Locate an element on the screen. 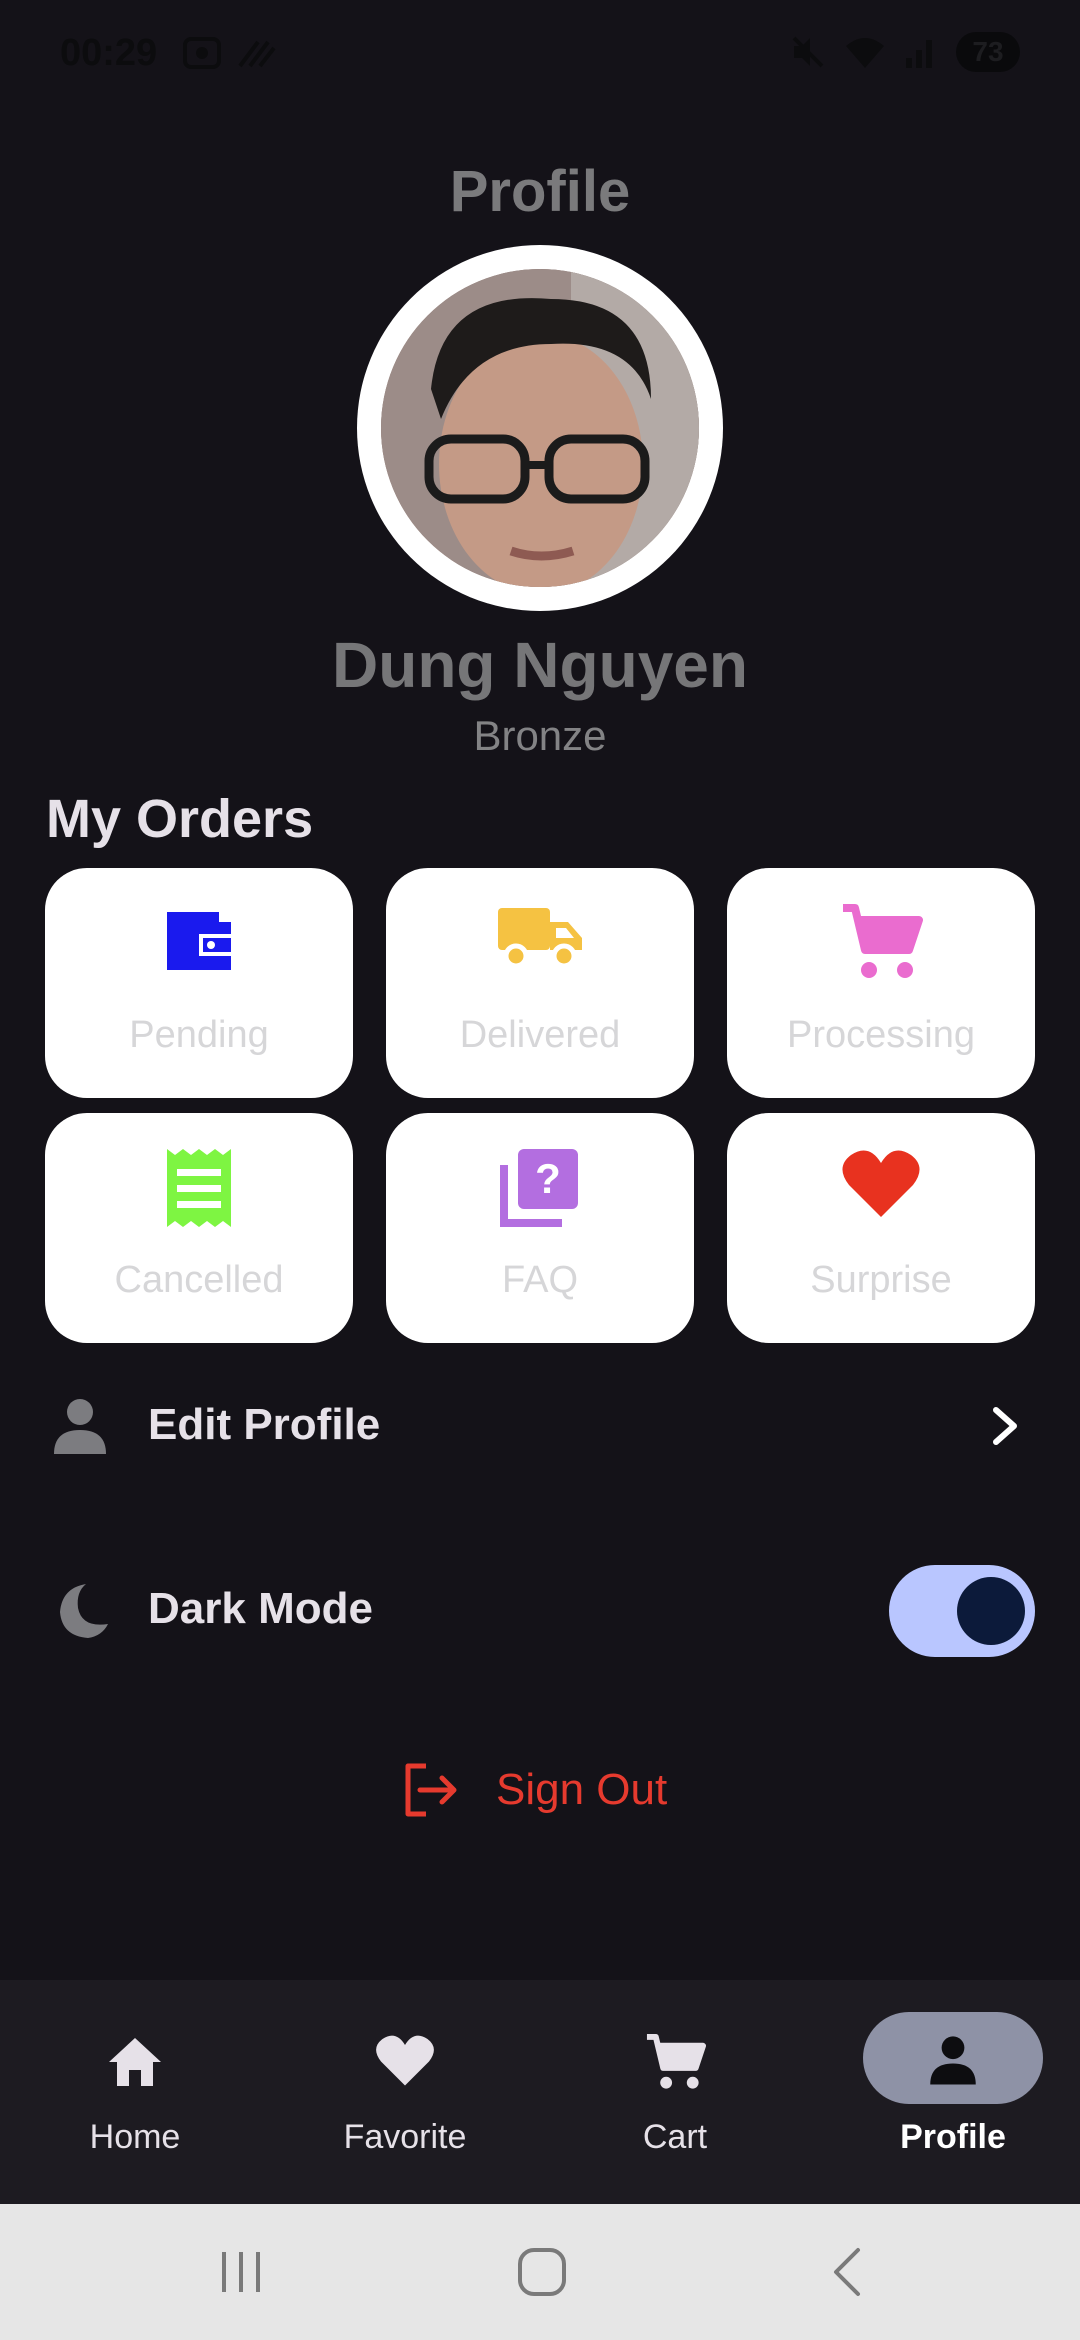  sign-out-label: Sign Out is located at coordinates (582, 1789).